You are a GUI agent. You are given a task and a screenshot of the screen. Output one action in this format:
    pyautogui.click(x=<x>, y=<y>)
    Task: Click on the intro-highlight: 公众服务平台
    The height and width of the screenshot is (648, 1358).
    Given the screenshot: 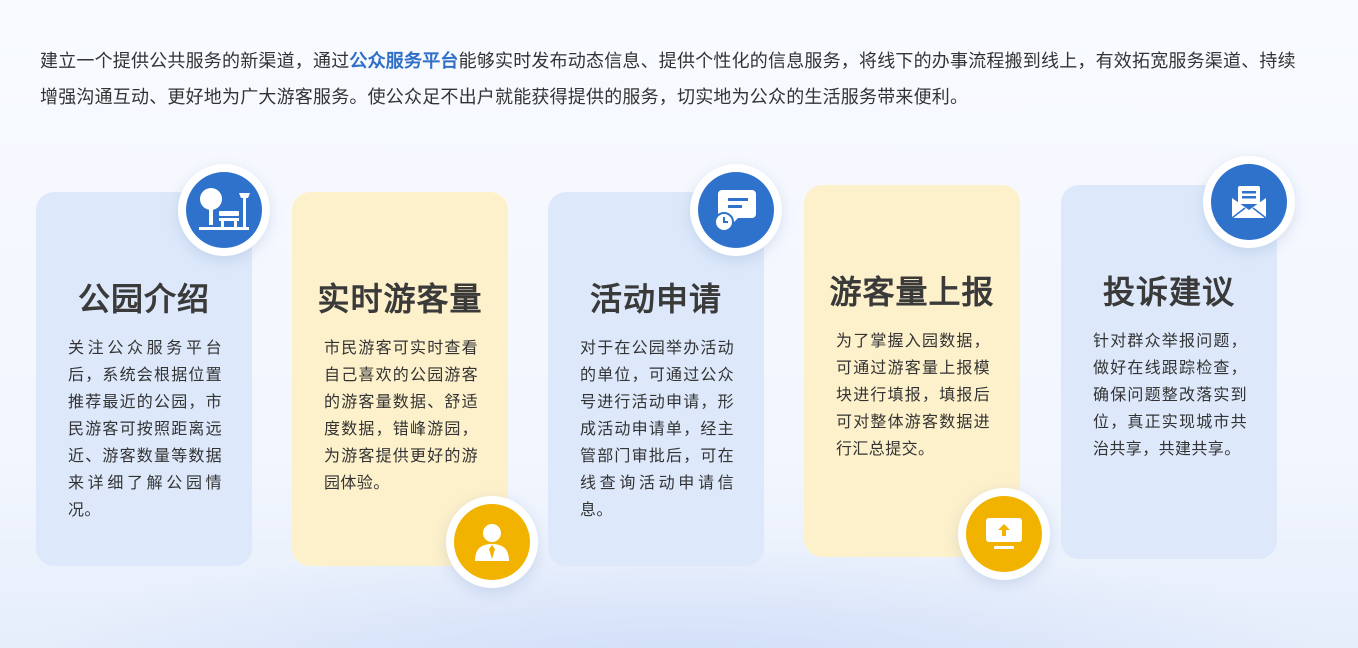 What is the action you would take?
    pyautogui.click(x=404, y=61)
    